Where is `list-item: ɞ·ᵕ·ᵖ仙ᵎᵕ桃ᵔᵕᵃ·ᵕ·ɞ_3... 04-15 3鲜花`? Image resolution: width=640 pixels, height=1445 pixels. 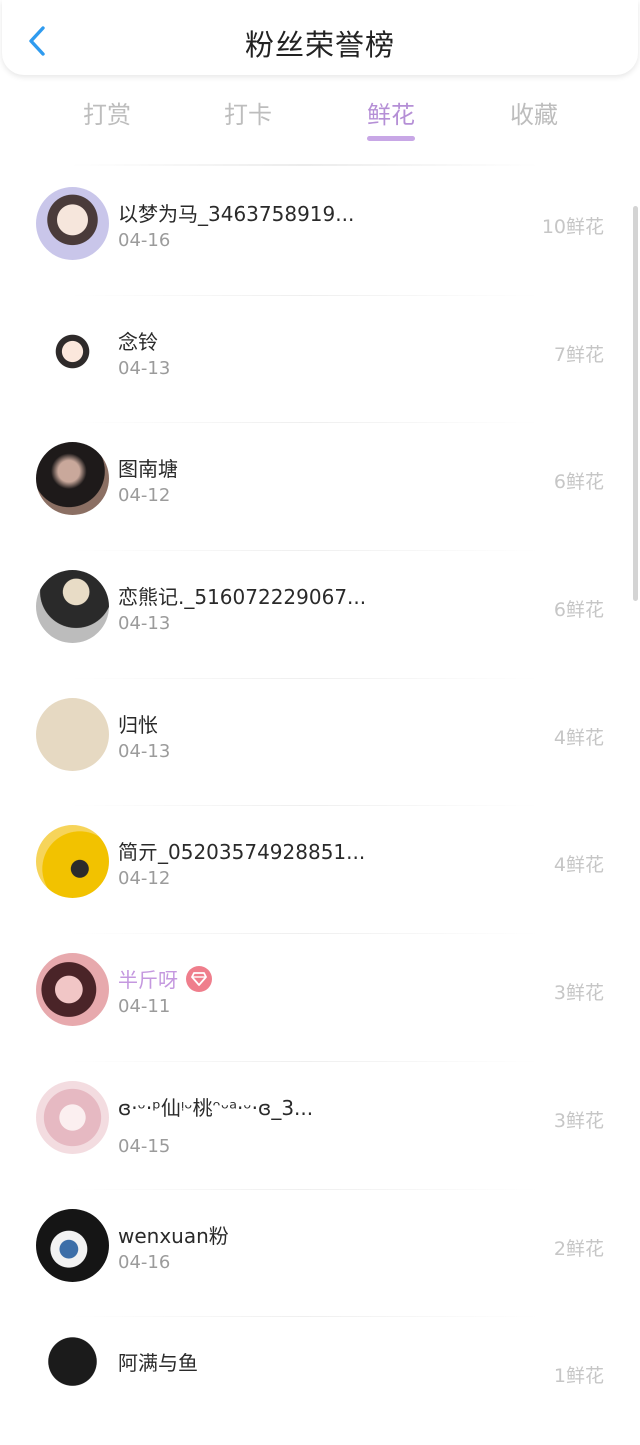 list-item: ɞ·ᵕ·ᵖ仙ᵎᵕ桃ᵔᵕᵃ·ᵕ·ɞ_3... 04-15 3鲜花 is located at coordinates (320, 1126).